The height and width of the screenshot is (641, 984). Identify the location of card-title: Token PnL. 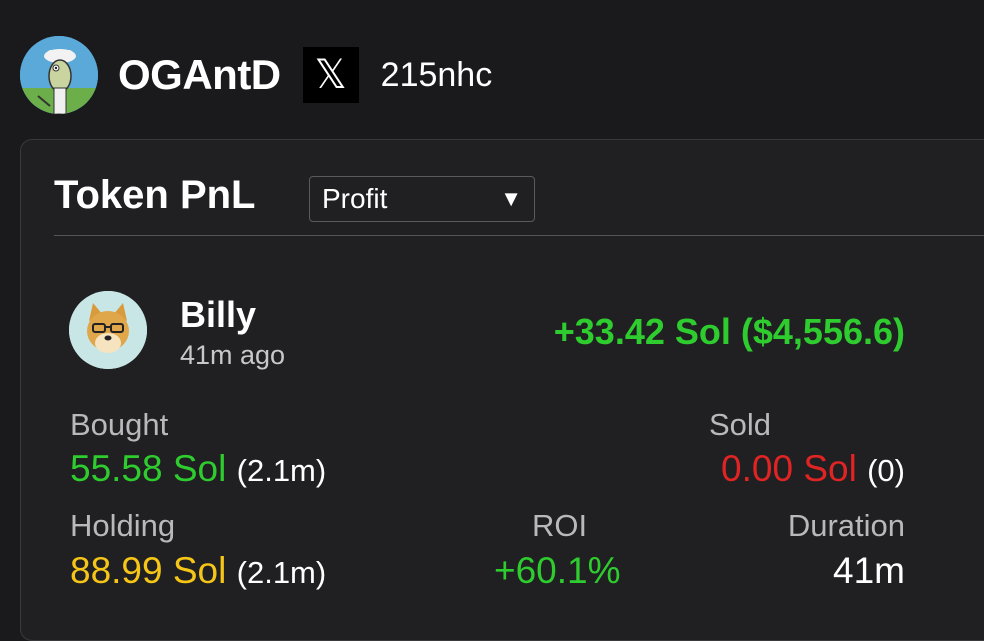
(155, 195).